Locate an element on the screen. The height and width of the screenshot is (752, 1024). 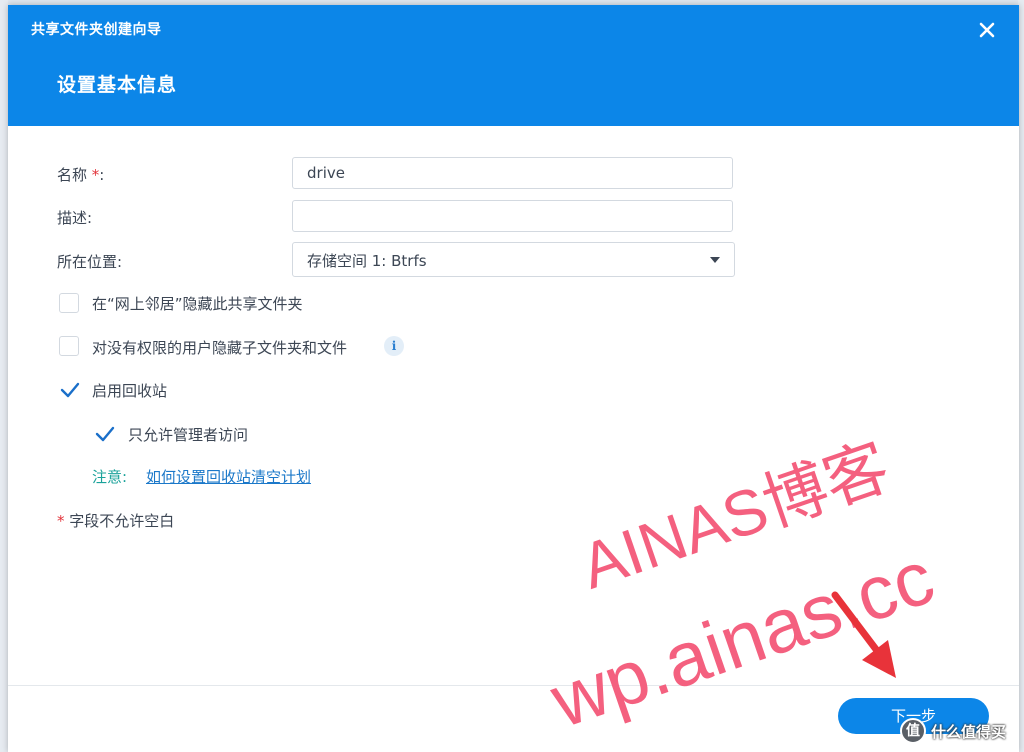
info-icon: i is located at coordinates (394, 346).